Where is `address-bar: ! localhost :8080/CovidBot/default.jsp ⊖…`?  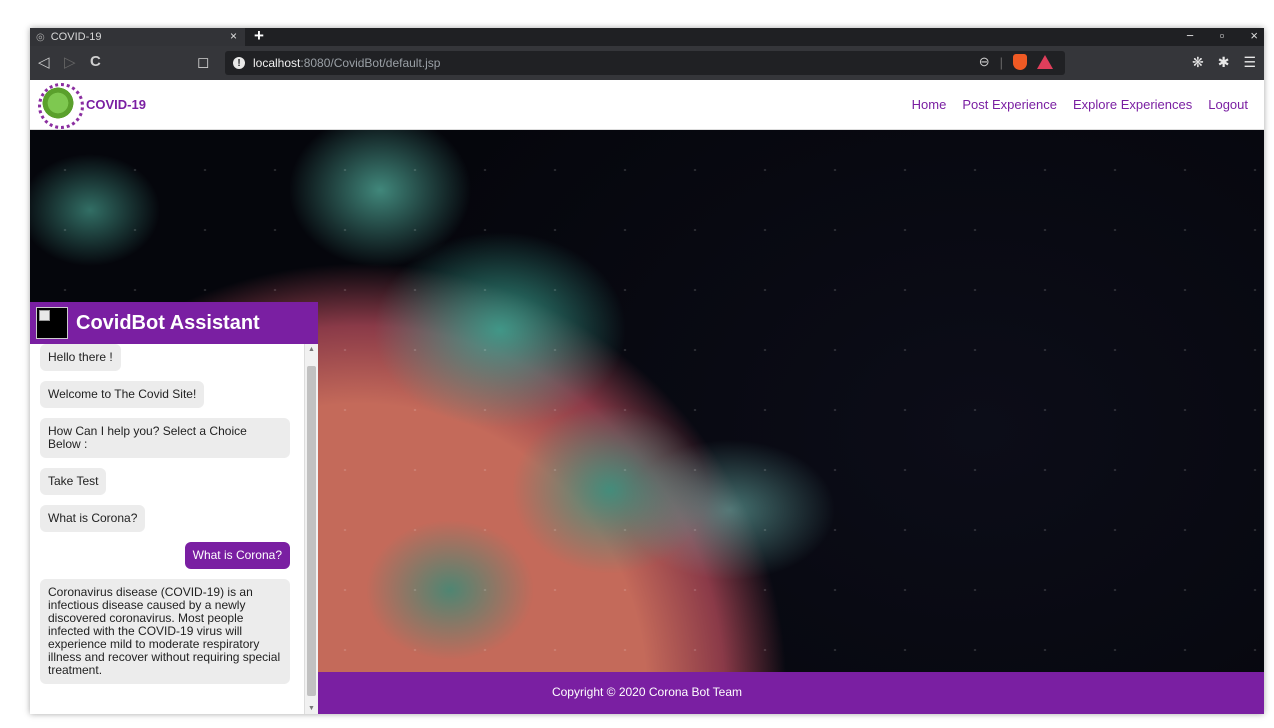 address-bar: ! localhost :8080/CovidBot/default.jsp ⊖… is located at coordinates (645, 63).